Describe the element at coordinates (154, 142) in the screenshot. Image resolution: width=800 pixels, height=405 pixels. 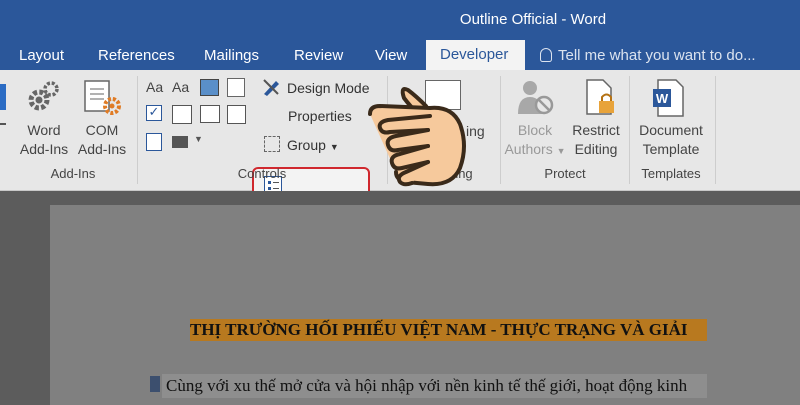
I see `repeating-section-icon` at that location.